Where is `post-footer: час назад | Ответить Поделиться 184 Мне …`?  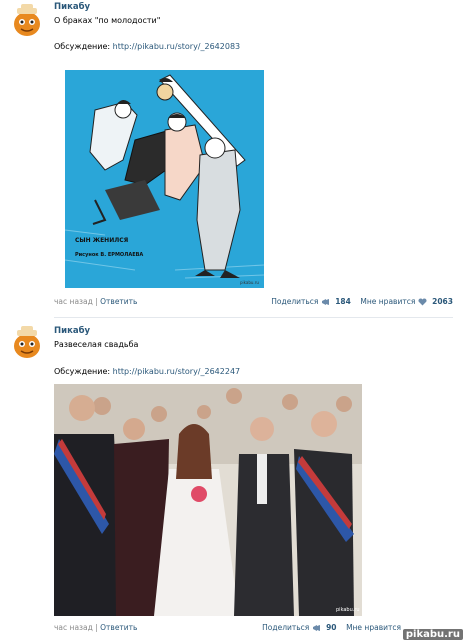 post-footer: час назад | Ответить Поделиться 184 Мне … is located at coordinates (253, 303).